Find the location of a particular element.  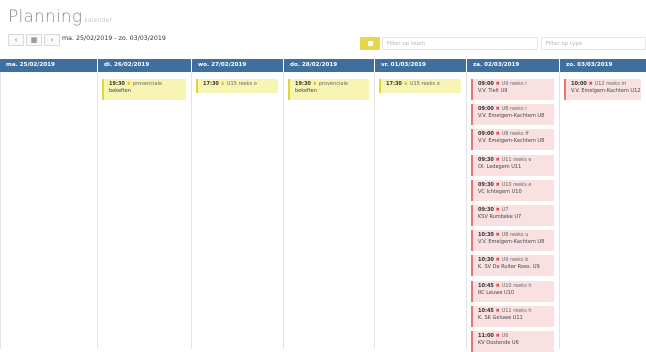

calendar-event: 10:45 ✖ U11 reeks h K. SK Geluwe U11 is located at coordinates (512, 316).